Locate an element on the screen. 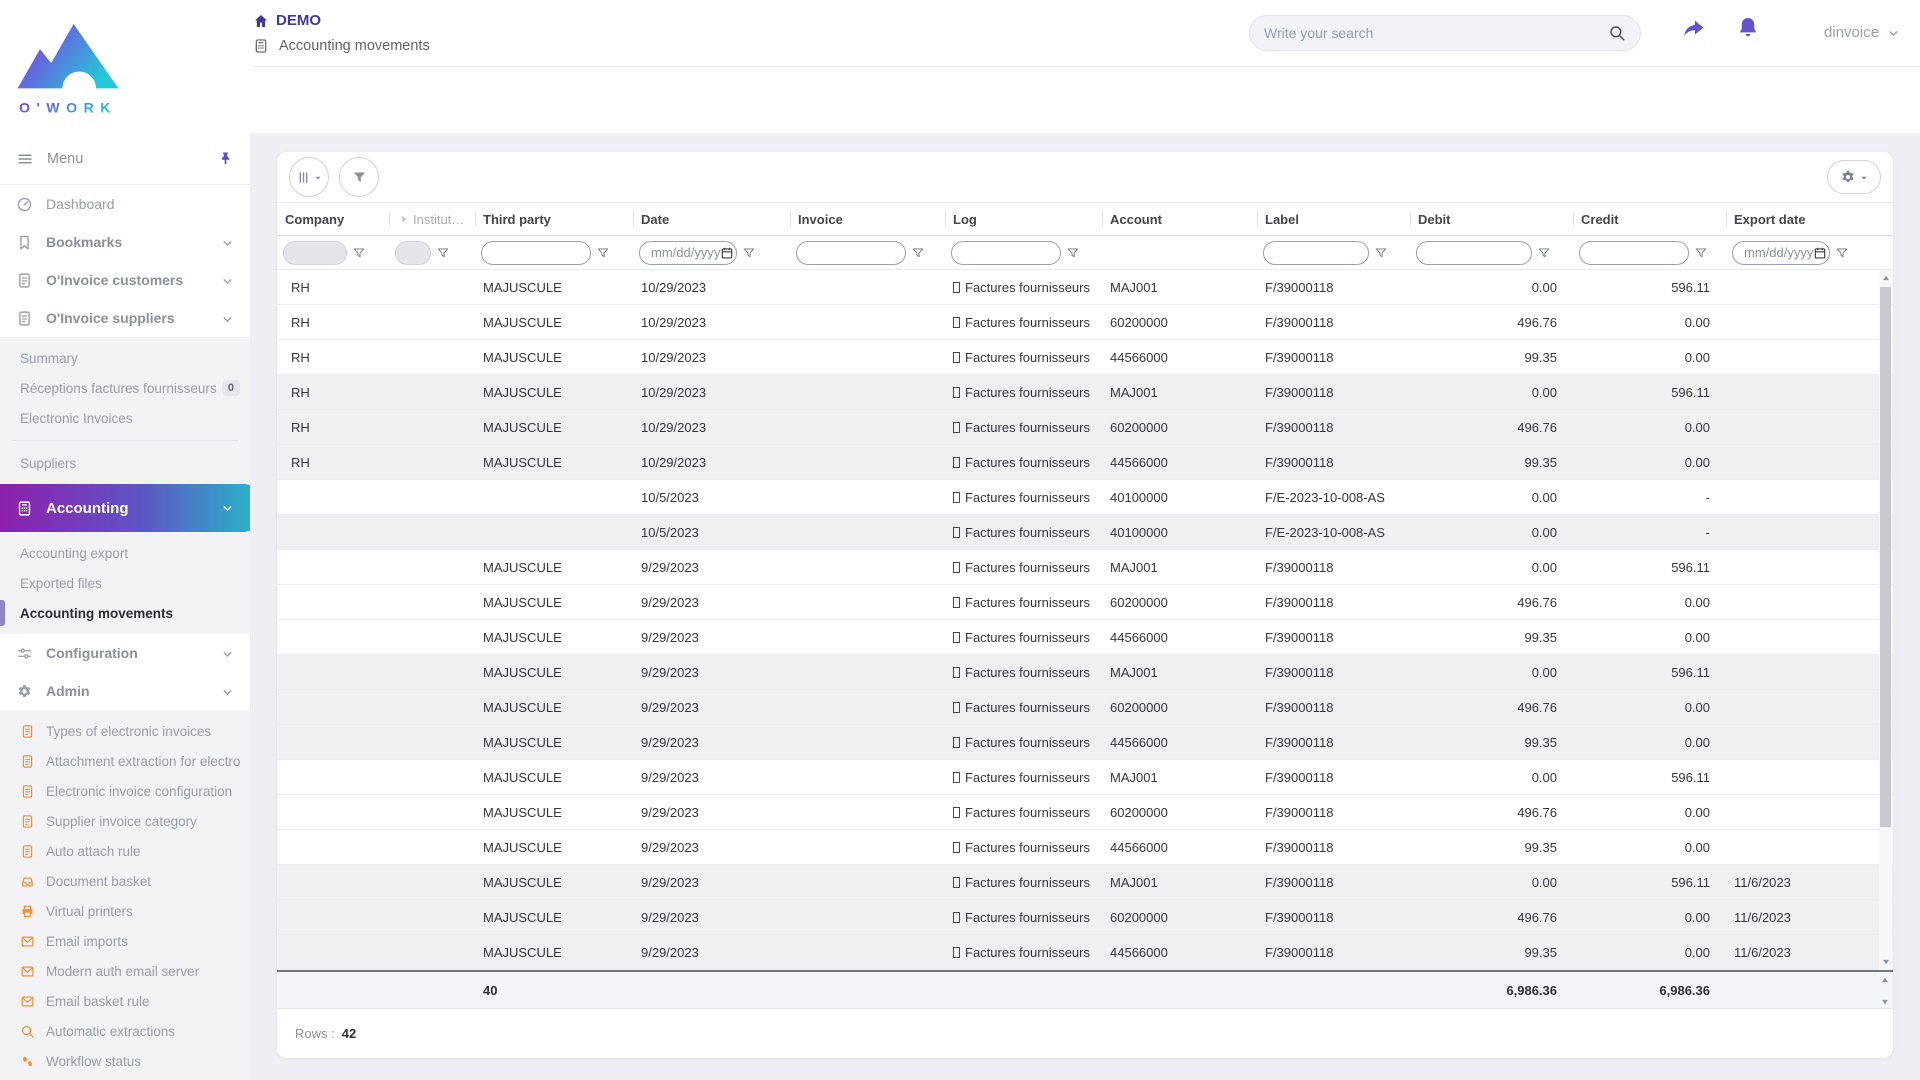 Image resolution: width=1920 pixels, height=1080 pixels. sidebar-subitem-supplier-invoice-category: Supplier invoice category is located at coordinates (125, 821).